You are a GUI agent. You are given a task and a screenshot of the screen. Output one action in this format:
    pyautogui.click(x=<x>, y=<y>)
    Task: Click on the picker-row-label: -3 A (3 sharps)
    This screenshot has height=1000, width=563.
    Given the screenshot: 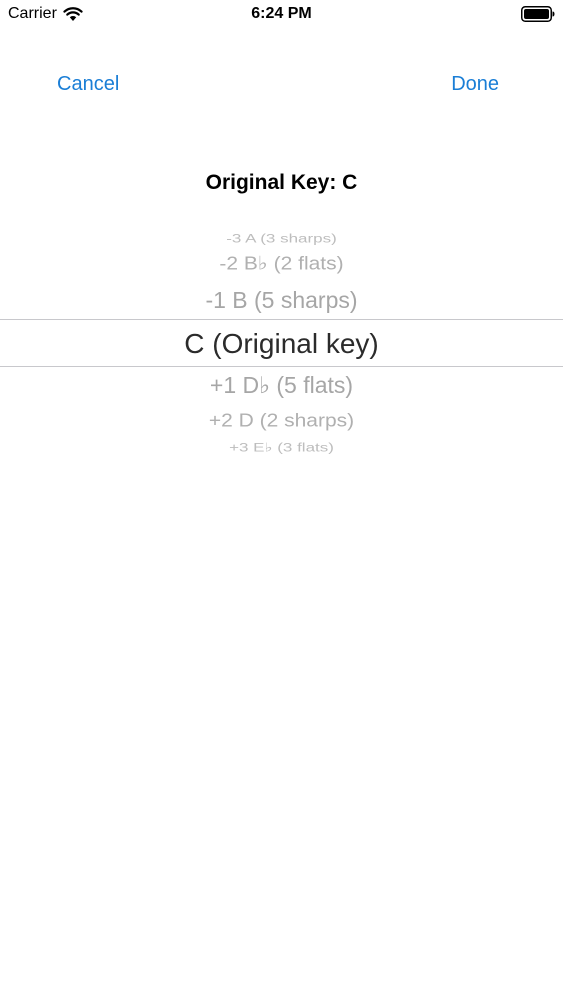 What is the action you would take?
    pyautogui.click(x=281, y=238)
    